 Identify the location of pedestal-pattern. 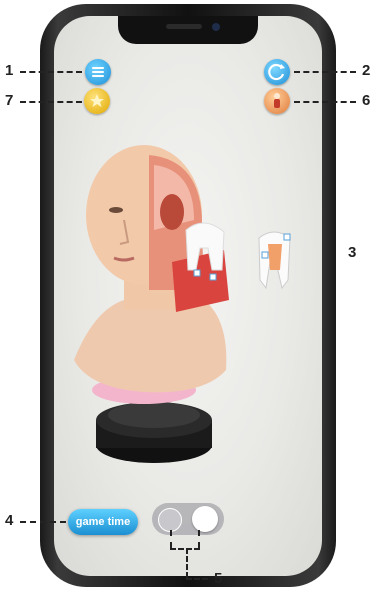
(154, 415).